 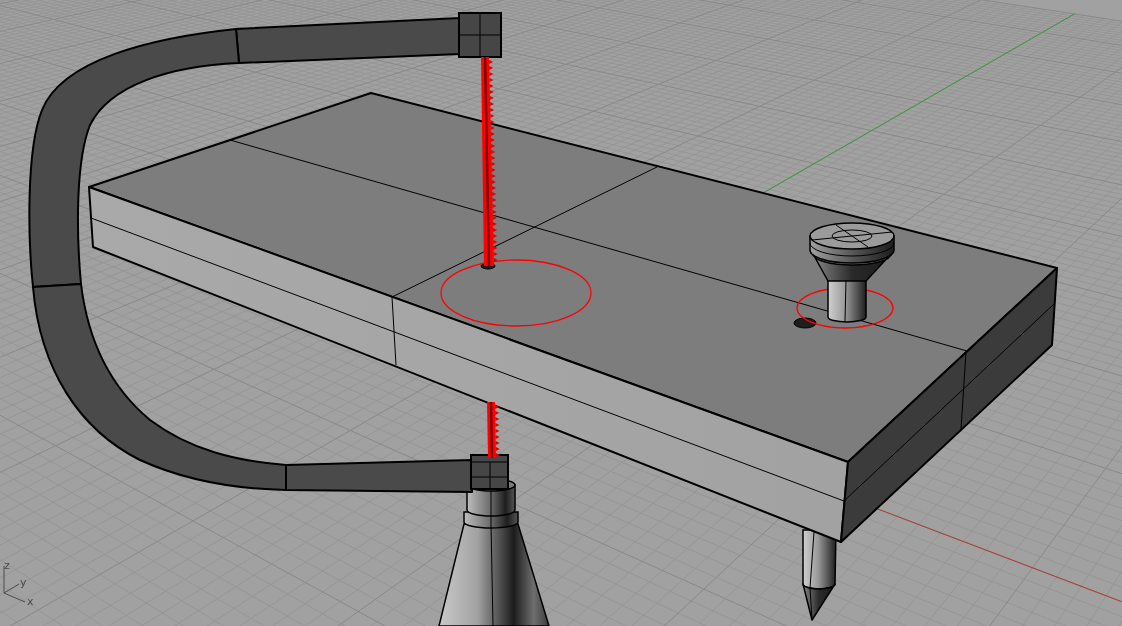 I want to click on axis-triad-icon, so click(x=14, y=584).